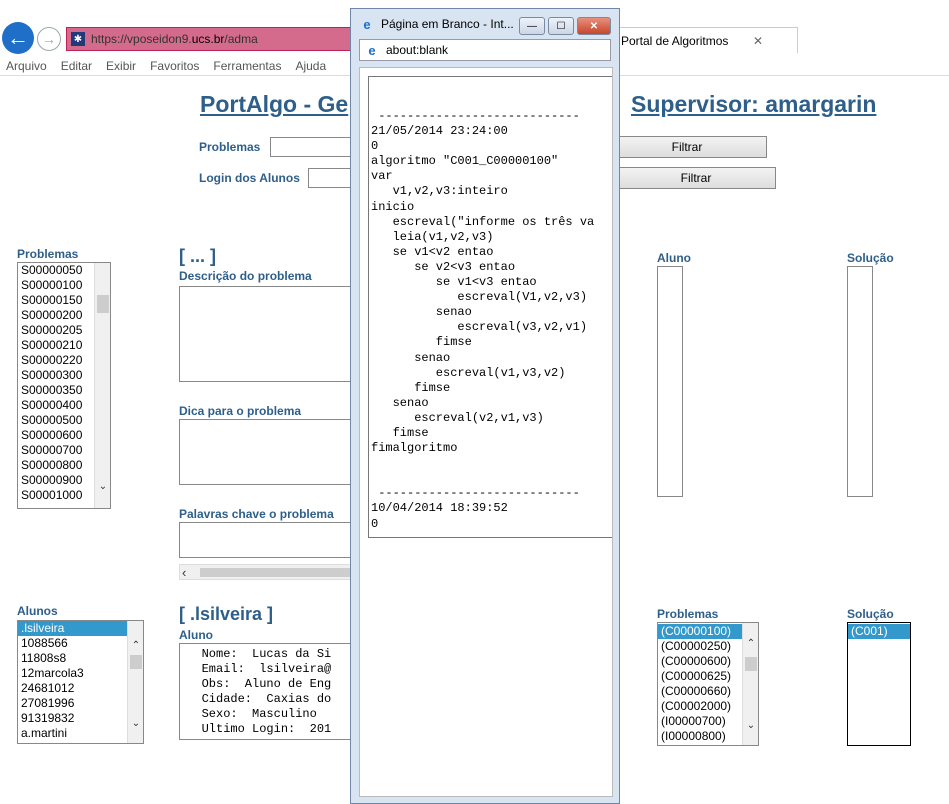  I want to click on horizontal-scrollbar: ‹, so click(269, 572).